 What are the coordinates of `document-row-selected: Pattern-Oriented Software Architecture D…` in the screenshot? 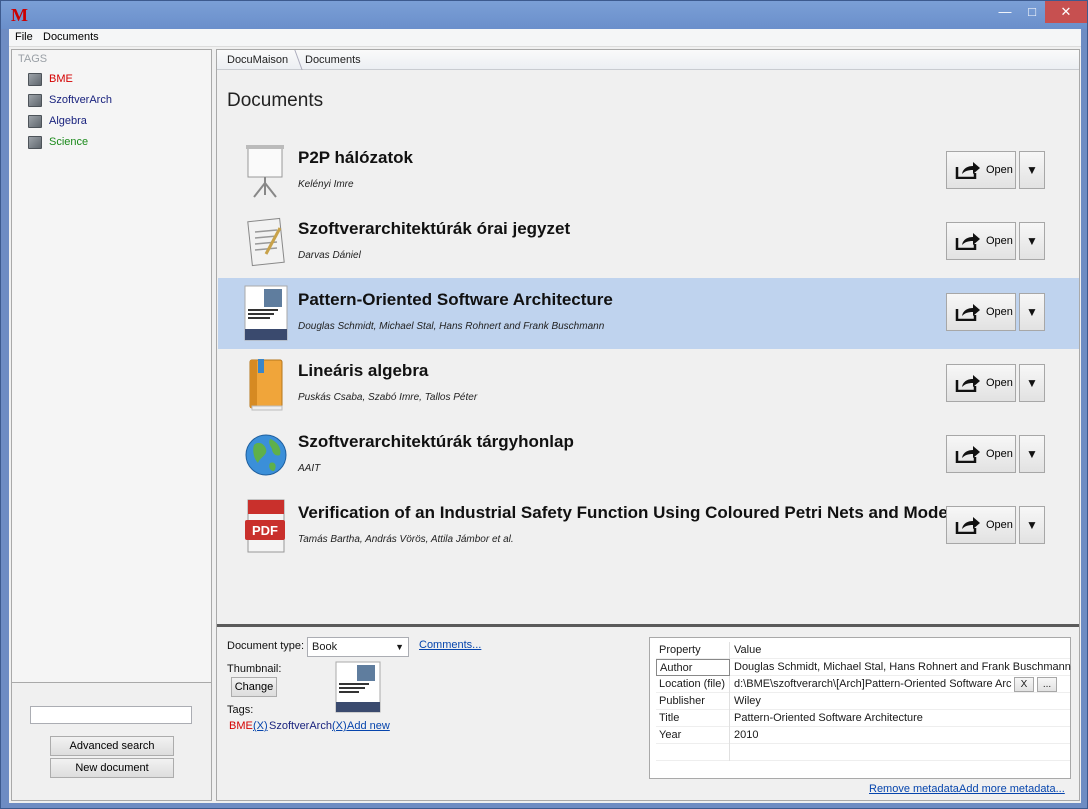 It's located at (648, 313).